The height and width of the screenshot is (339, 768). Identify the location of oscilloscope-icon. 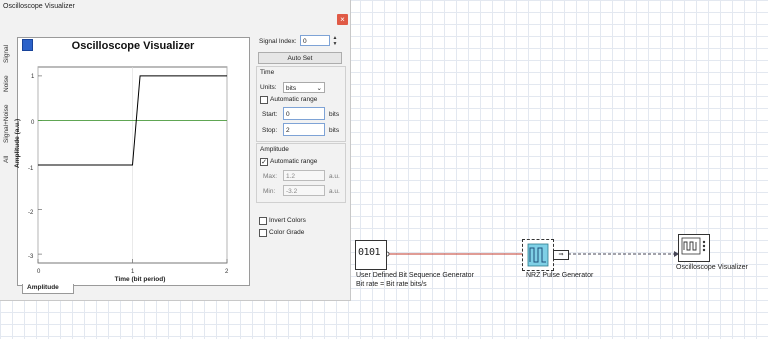
(693, 246).